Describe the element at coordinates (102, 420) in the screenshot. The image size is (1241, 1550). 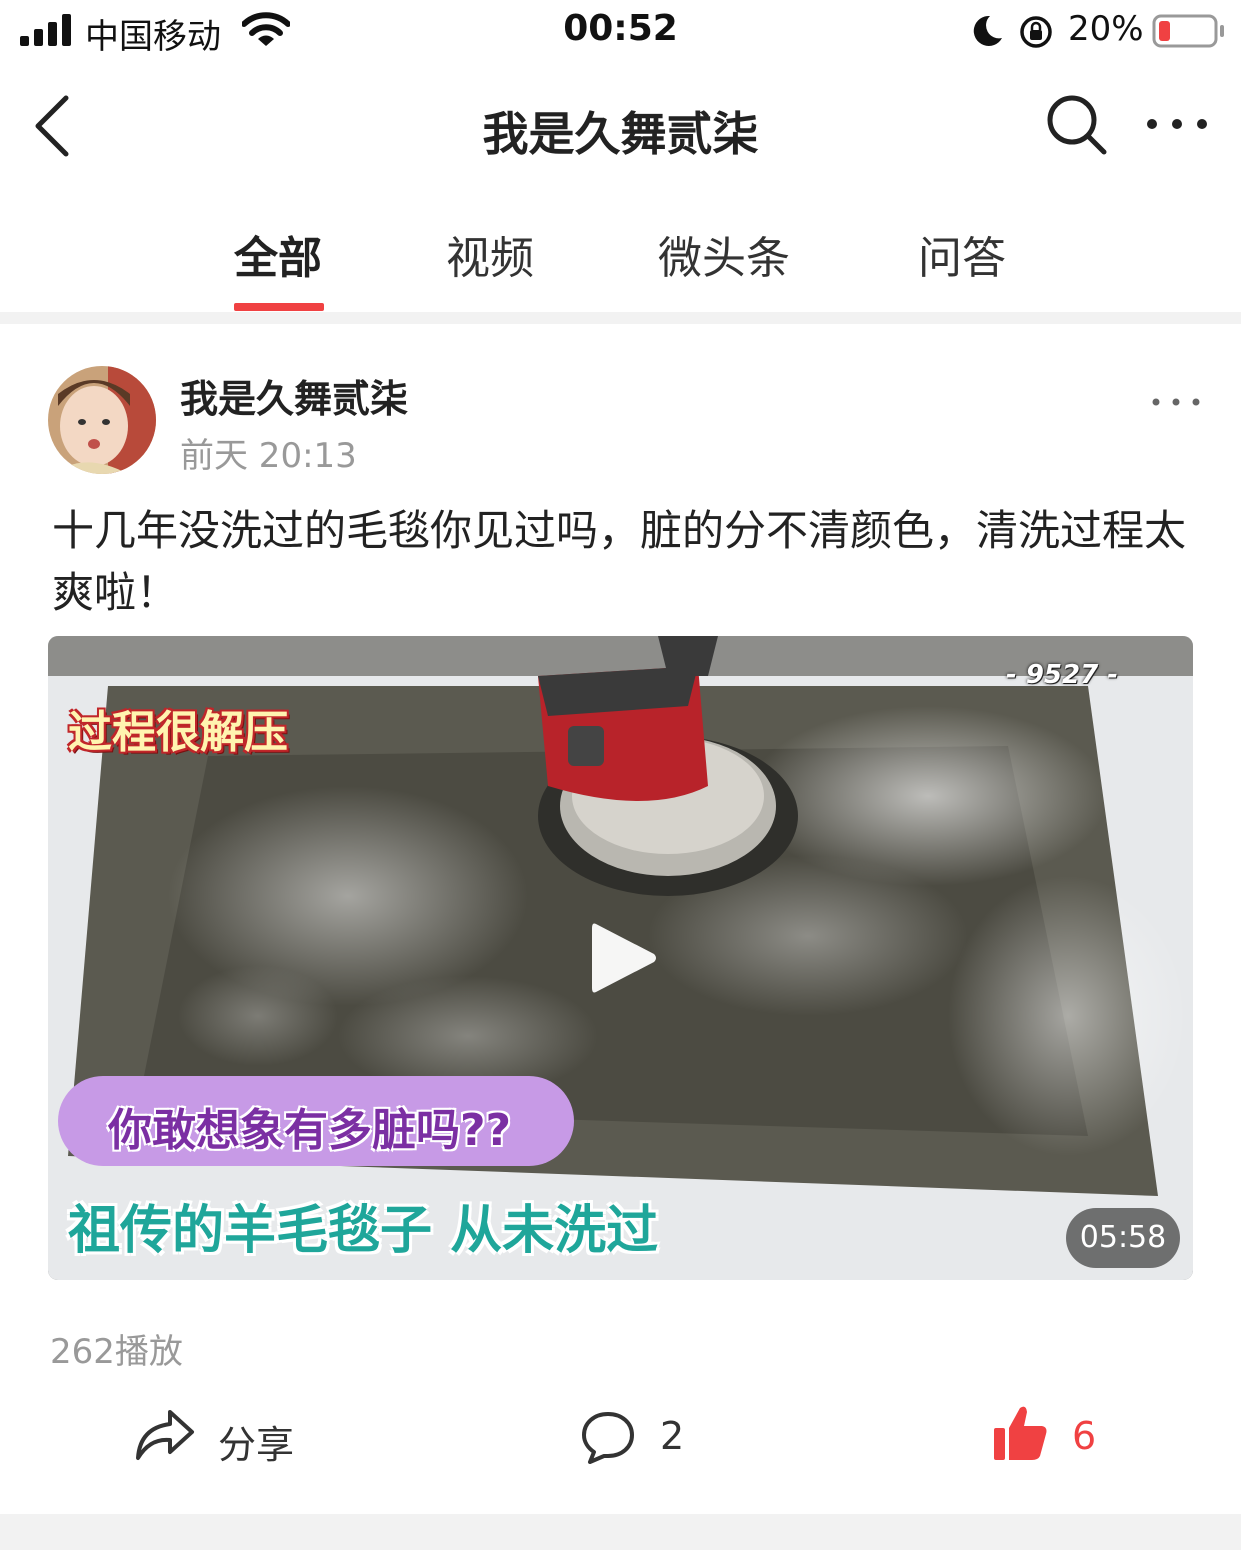
I see `avatar` at that location.